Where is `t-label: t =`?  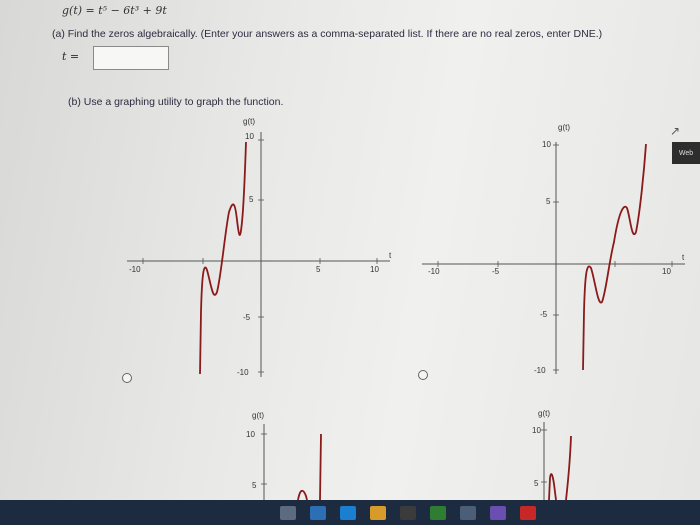 t-label: t = is located at coordinates (71, 56).